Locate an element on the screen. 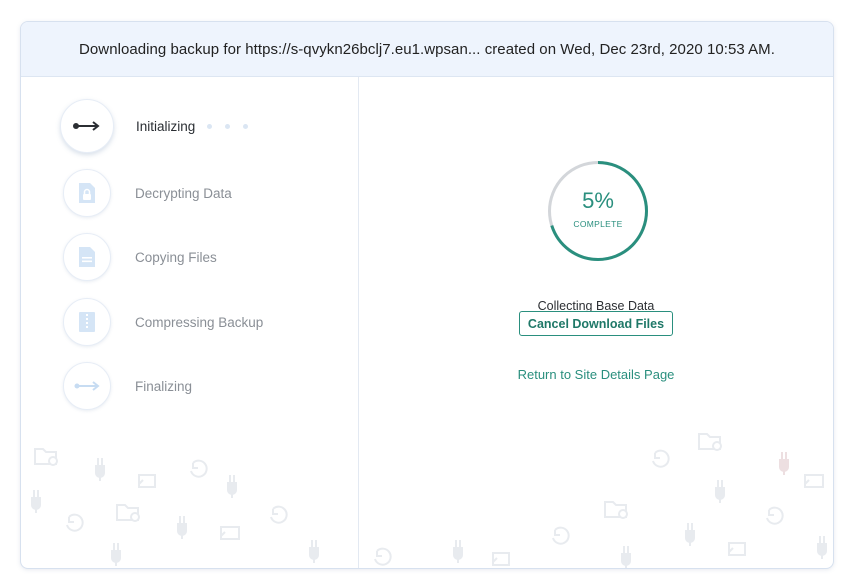  return-to-site-details-link: Return to Site Details Page is located at coordinates (596, 374).